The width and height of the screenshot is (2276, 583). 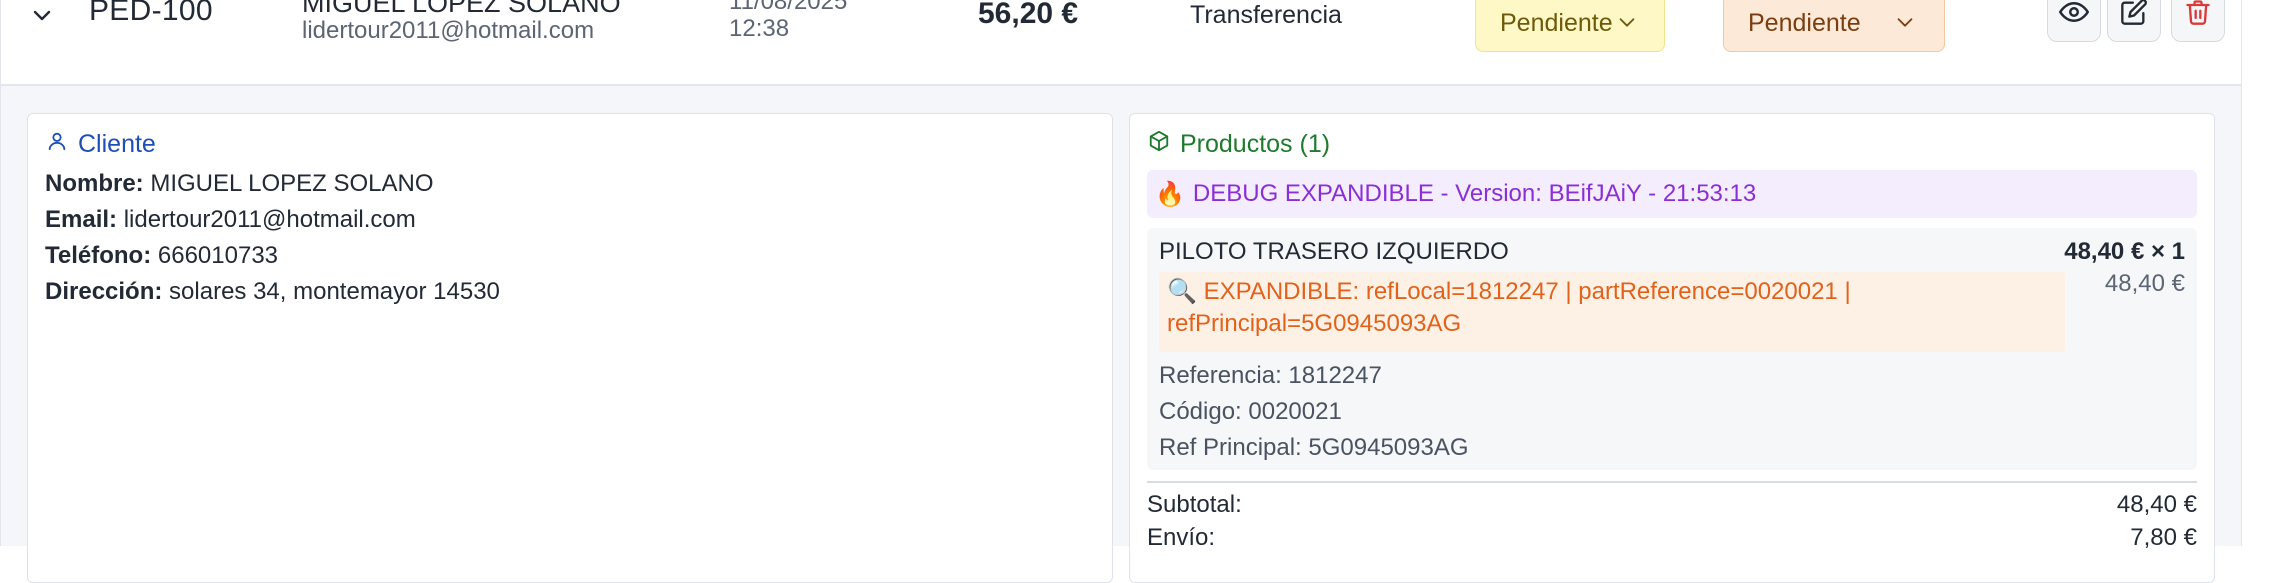 I want to click on product-price-qty: 48,40 € × 1, so click(x=2124, y=251).